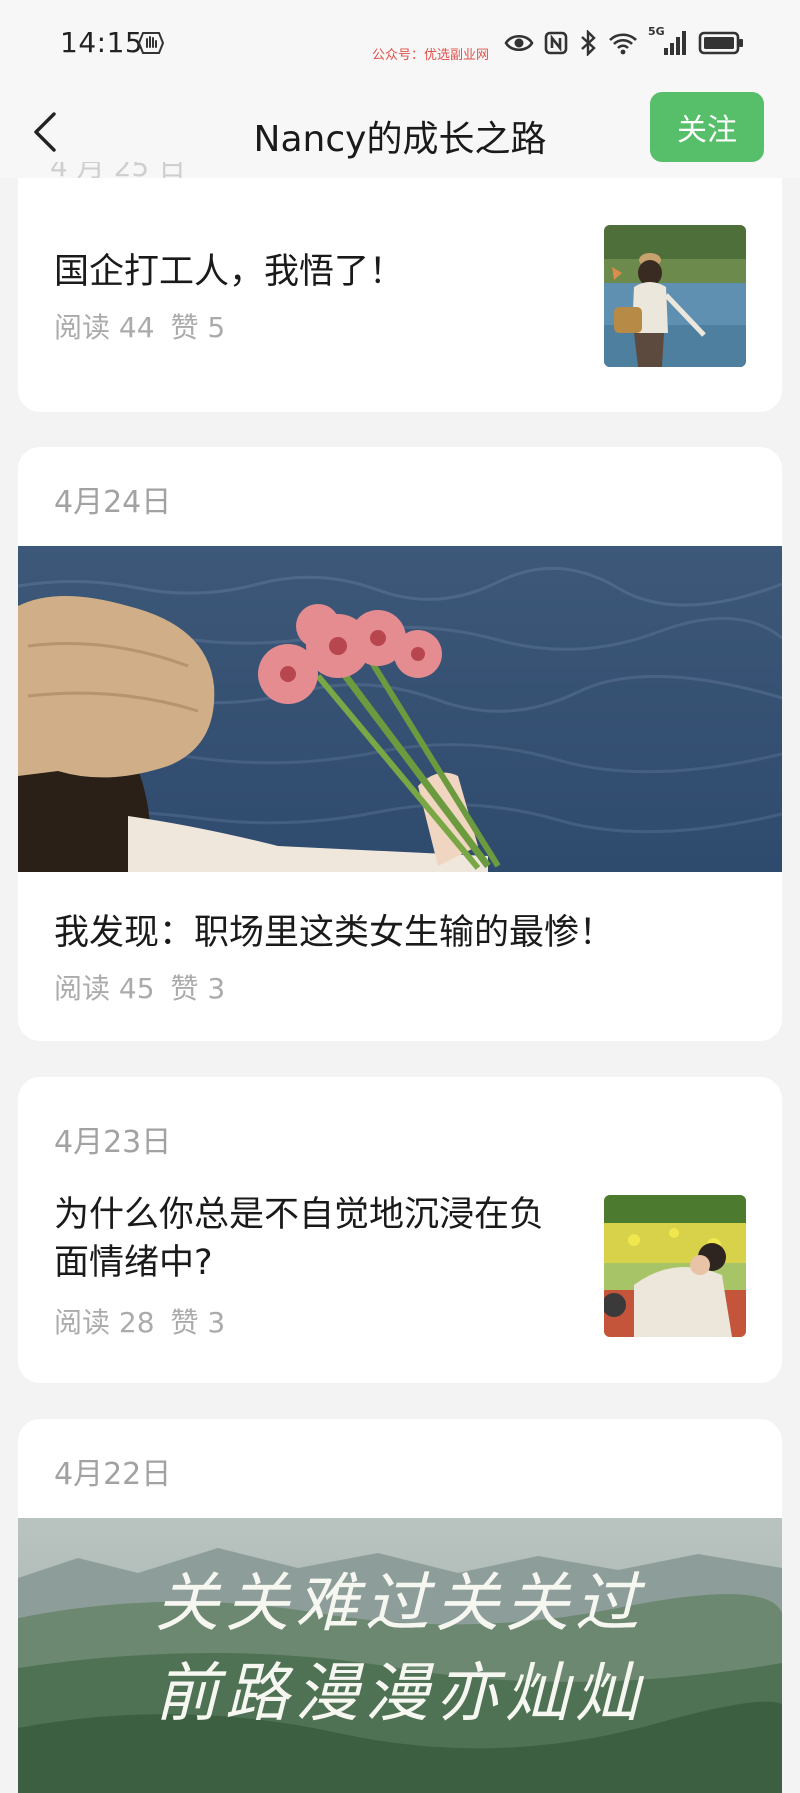  I want to click on article-stats: 阅读 44 赞 5, so click(147, 326).